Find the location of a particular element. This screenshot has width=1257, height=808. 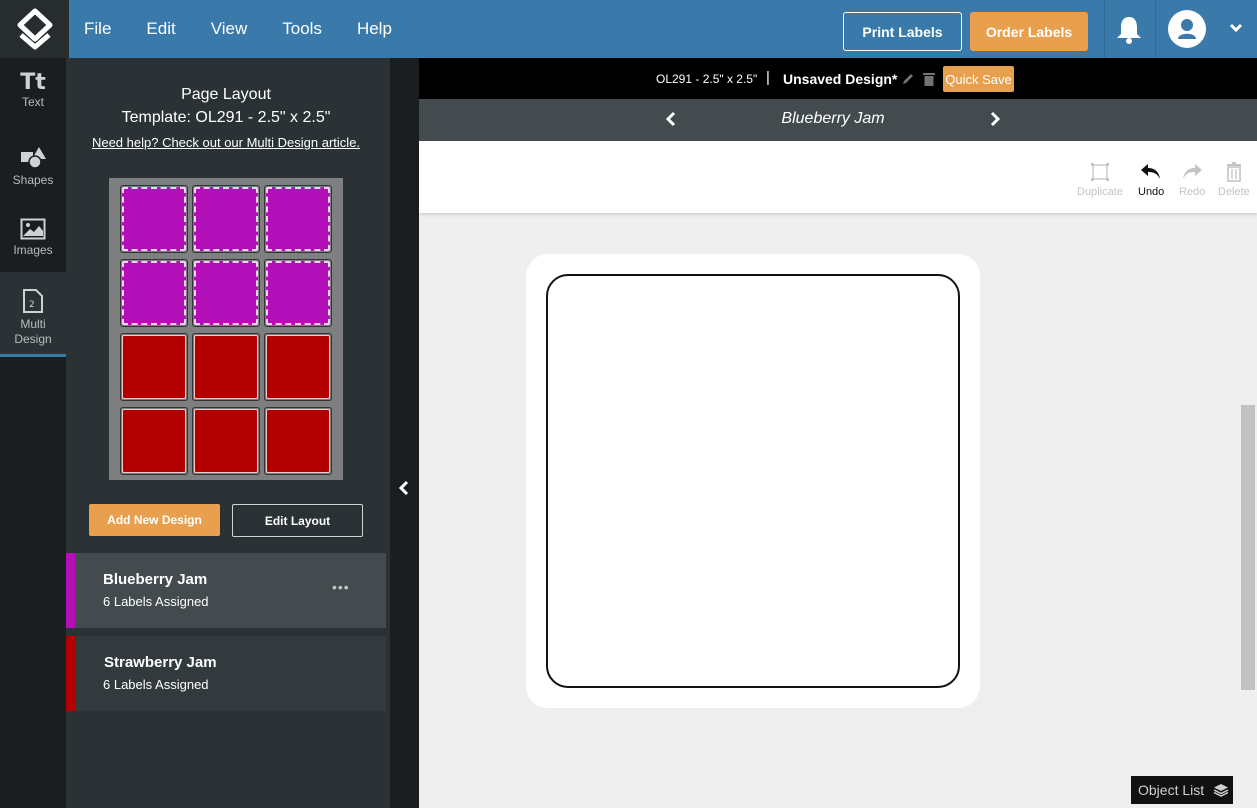

panel-title: Page Layout is located at coordinates (226, 94).